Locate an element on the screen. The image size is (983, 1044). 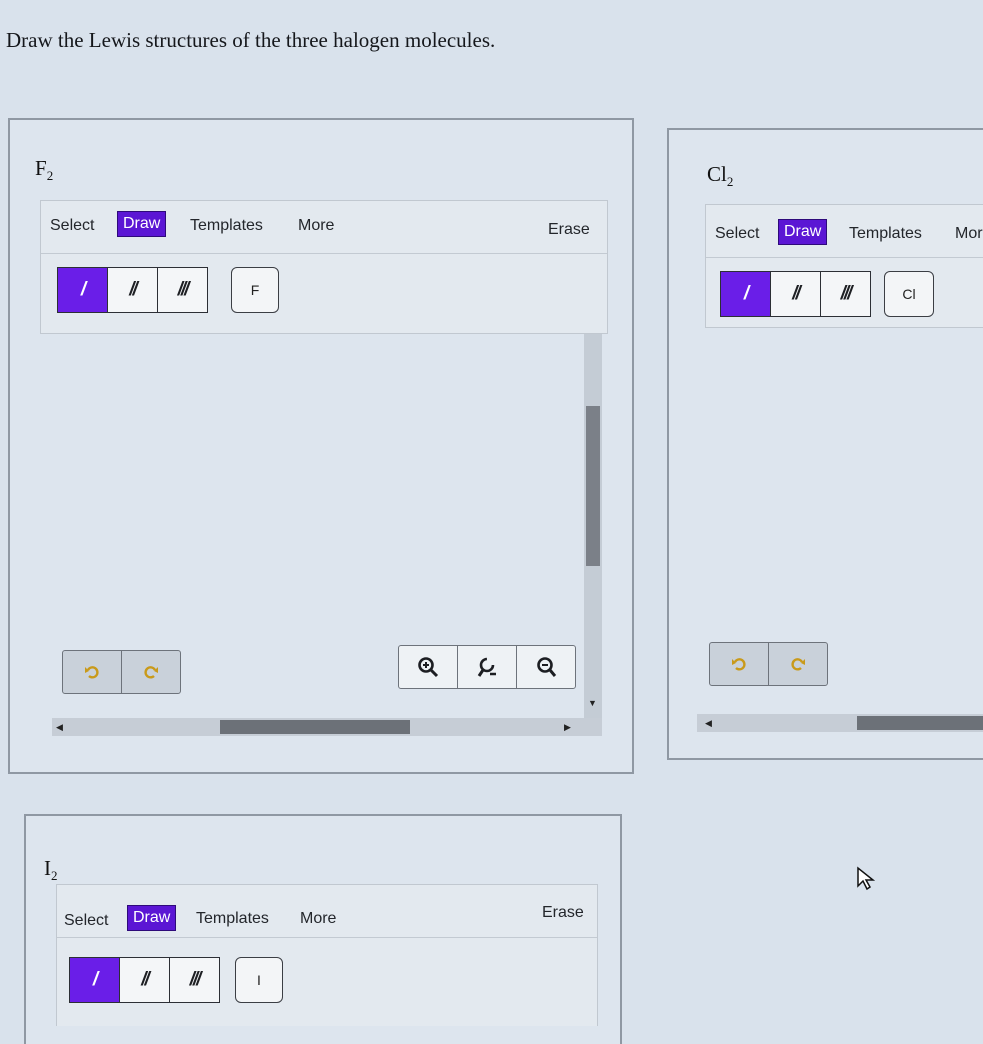
zoom-out-icon is located at coordinates (547, 667).